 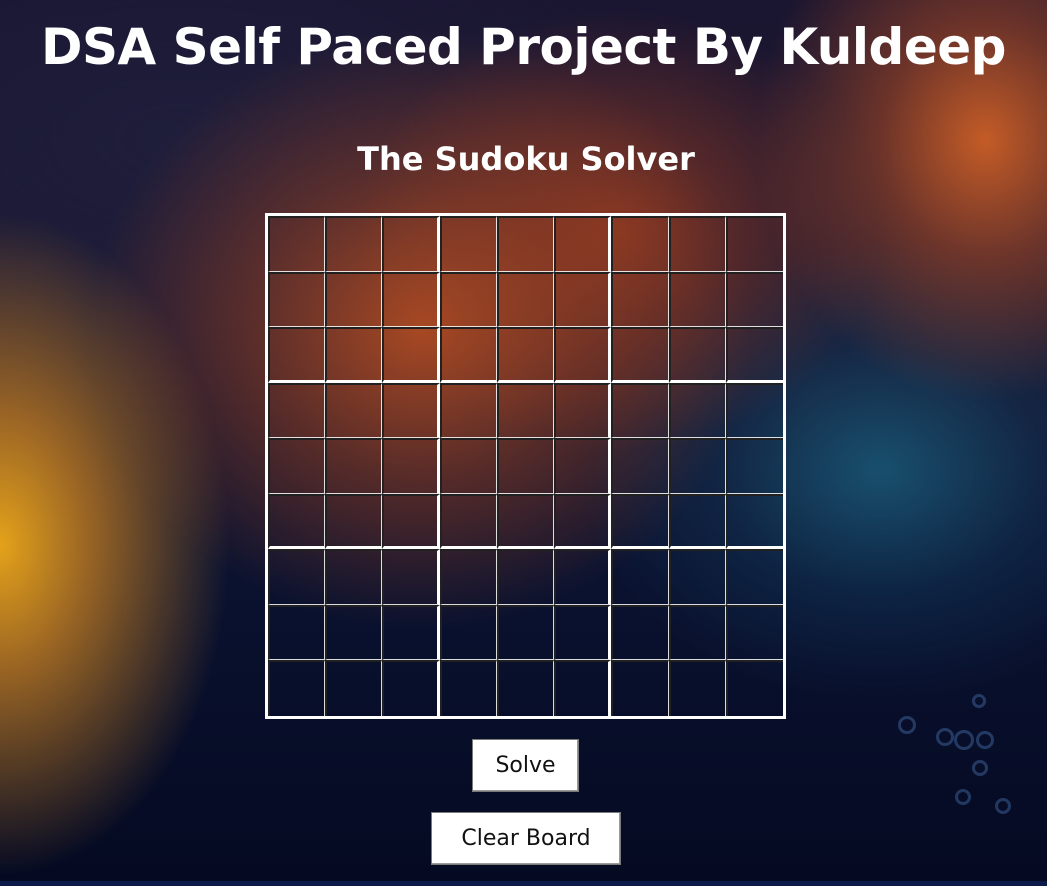 I want to click on bottom-border, so click(x=523, y=883).